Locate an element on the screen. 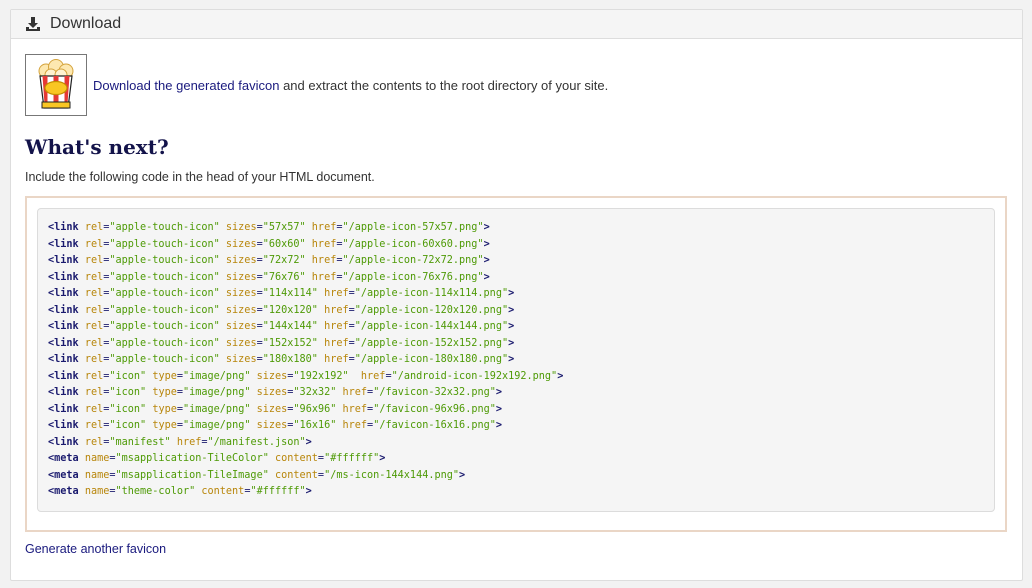  code-attr-value: "96x96" is located at coordinates (315, 409).